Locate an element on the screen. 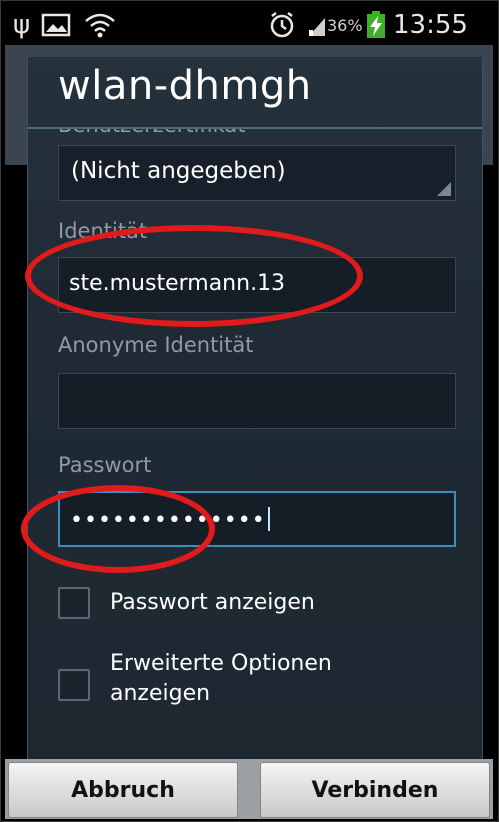 This screenshot has width=499, height=822. anonymous-identity-field is located at coordinates (257, 401).